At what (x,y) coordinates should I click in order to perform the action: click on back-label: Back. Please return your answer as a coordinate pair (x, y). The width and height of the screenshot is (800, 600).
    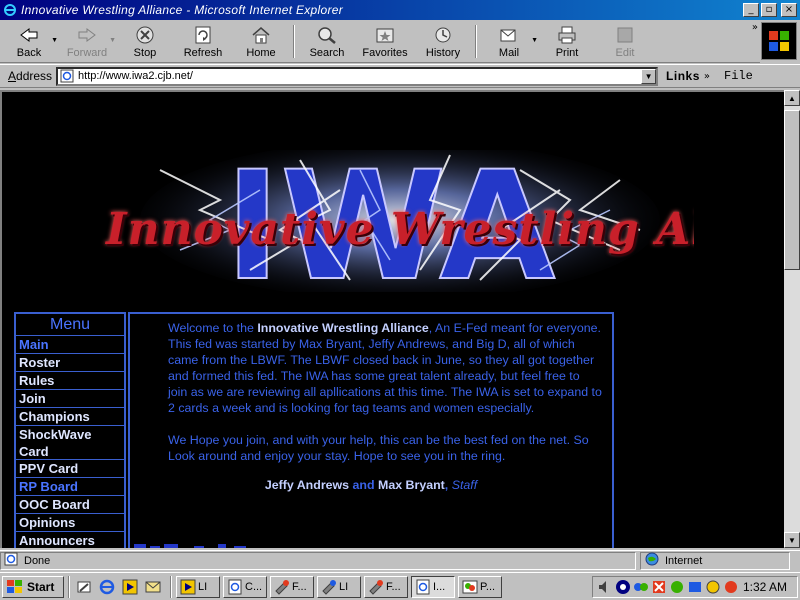
    Looking at the image, I should click on (29, 52).